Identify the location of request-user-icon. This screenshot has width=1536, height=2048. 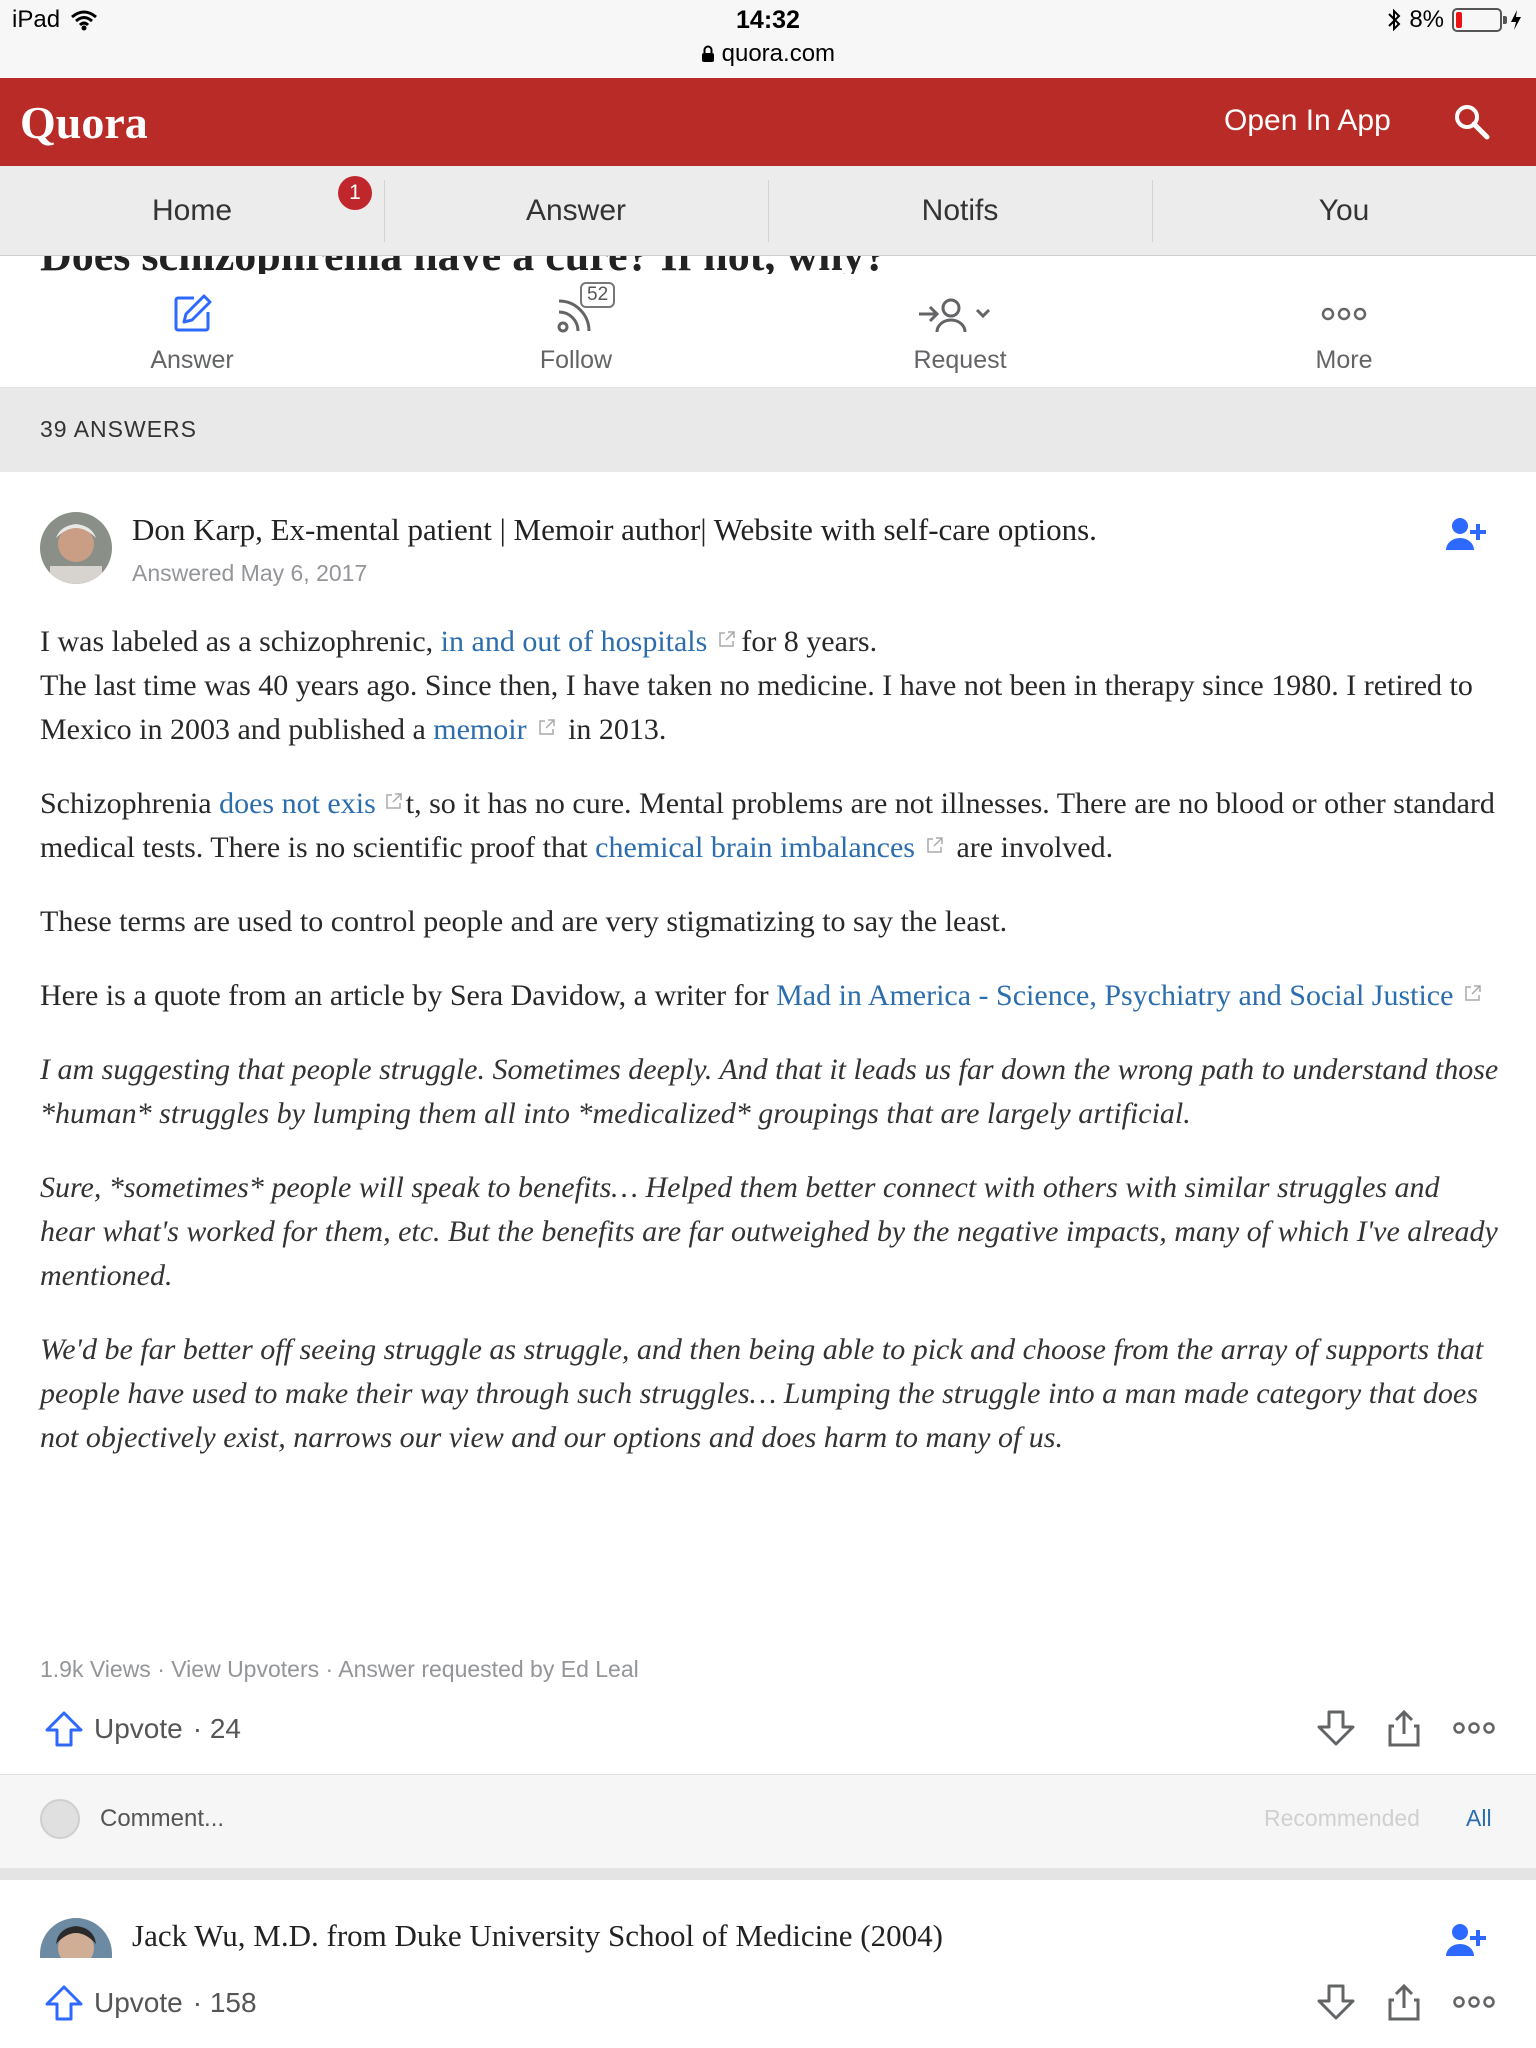
(955, 315).